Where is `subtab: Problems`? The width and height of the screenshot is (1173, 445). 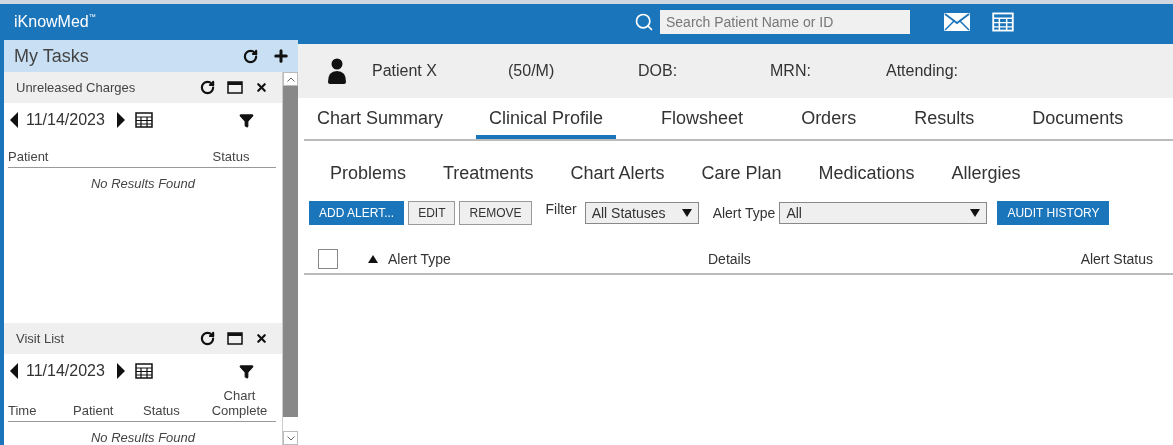
subtab: Problems is located at coordinates (368, 173).